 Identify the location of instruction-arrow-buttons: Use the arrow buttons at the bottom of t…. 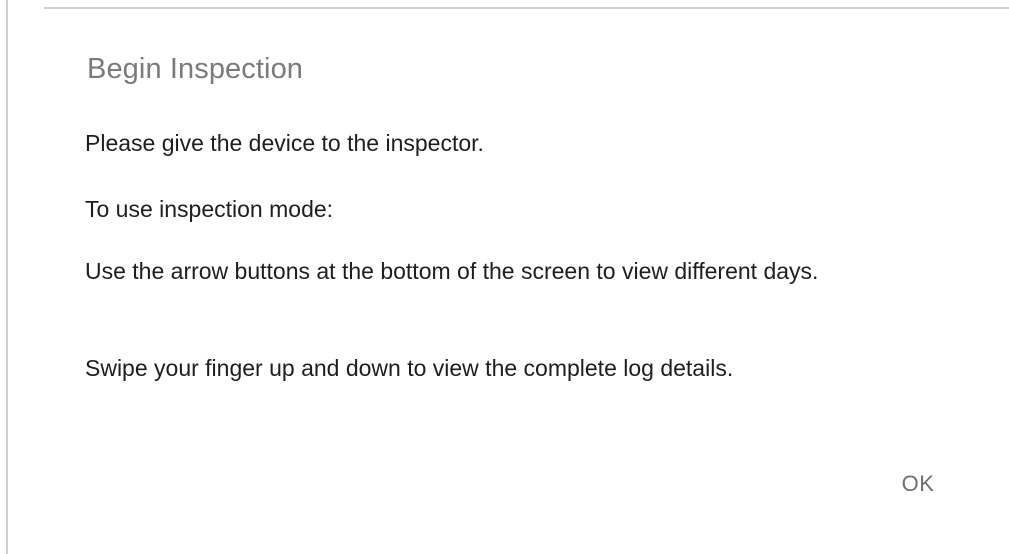
(452, 271).